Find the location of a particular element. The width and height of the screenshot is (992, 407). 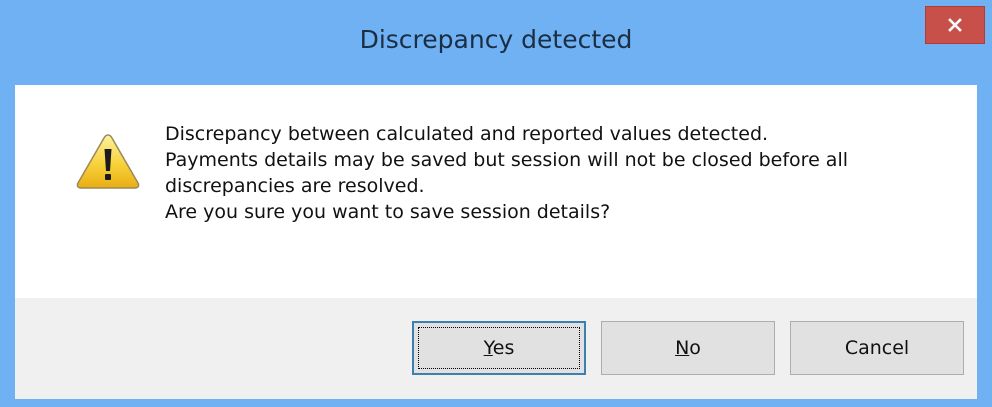

no-button-label: No is located at coordinates (688, 348).